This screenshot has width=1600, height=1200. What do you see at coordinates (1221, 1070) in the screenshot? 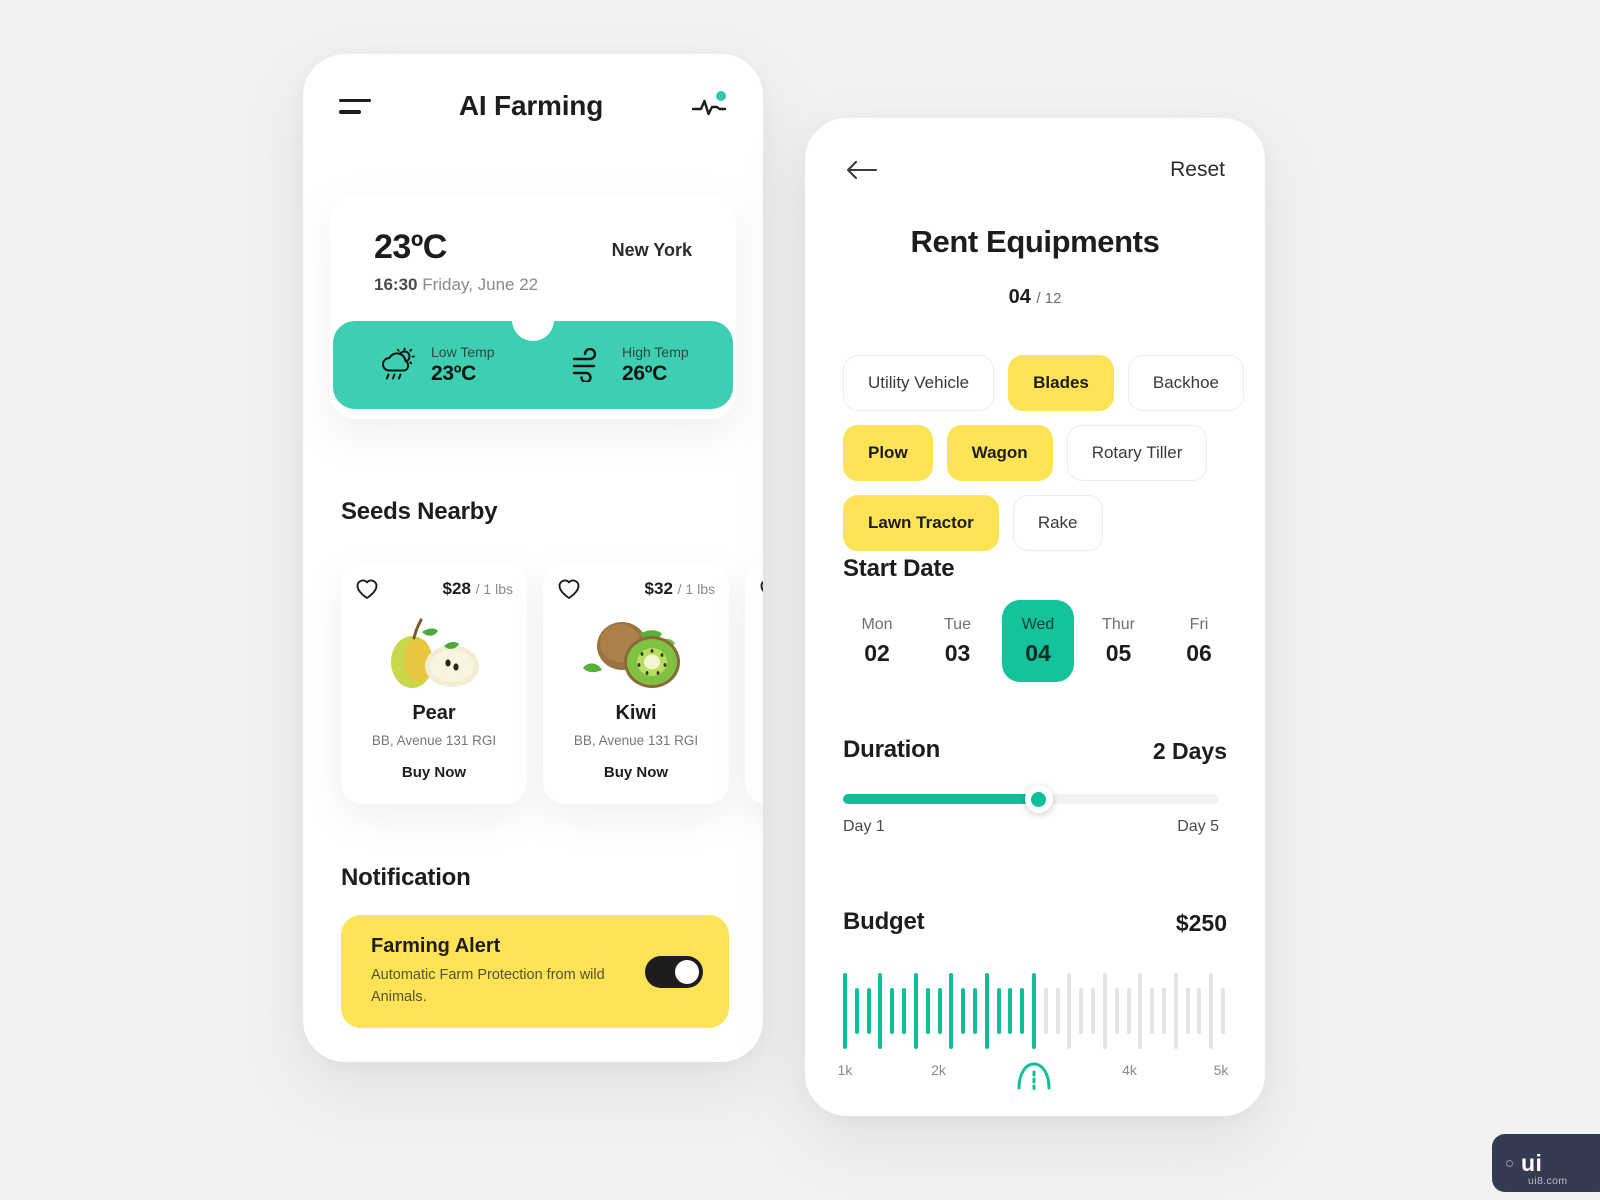
I see `budget-axis-tick: 5k` at bounding box center [1221, 1070].